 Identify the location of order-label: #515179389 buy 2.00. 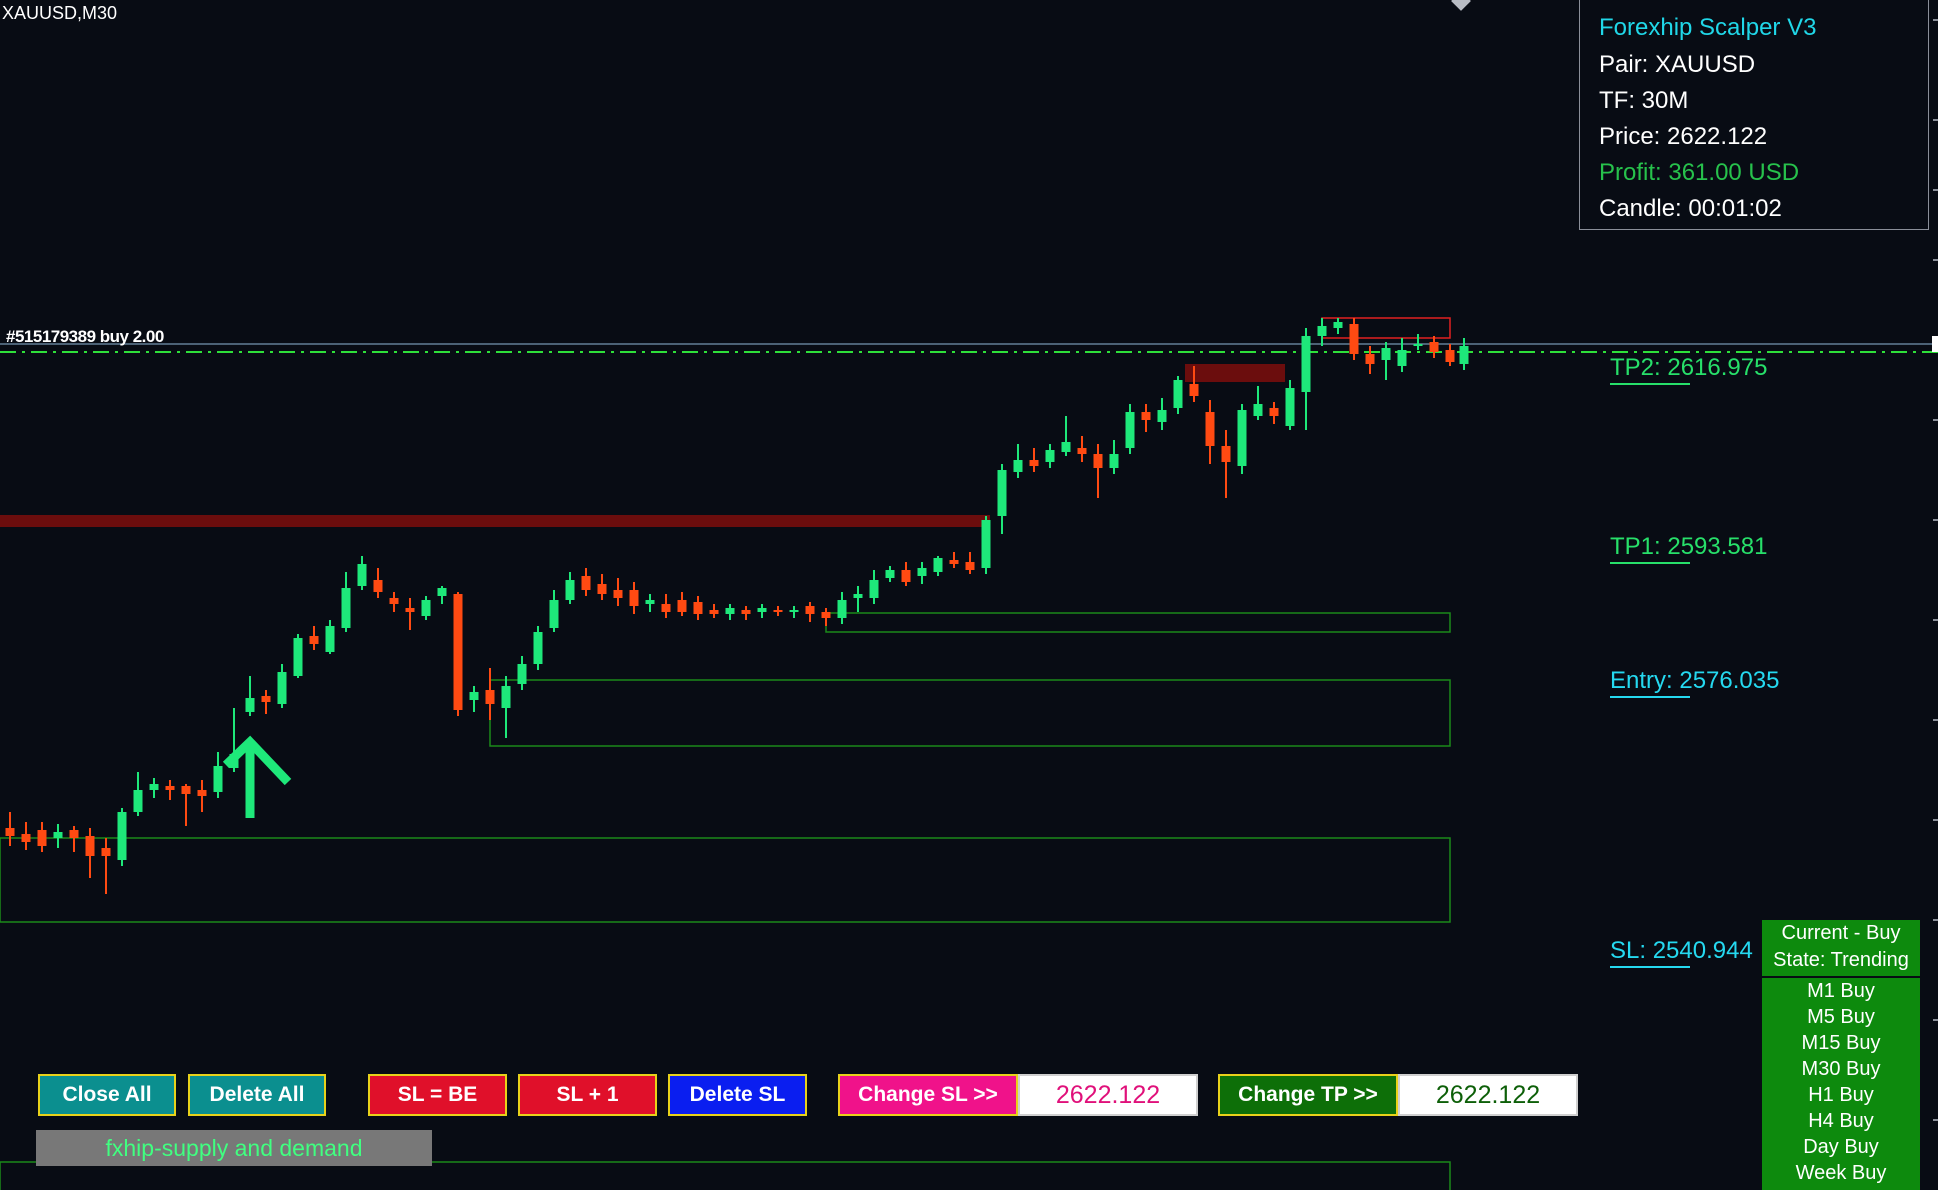
(85, 336).